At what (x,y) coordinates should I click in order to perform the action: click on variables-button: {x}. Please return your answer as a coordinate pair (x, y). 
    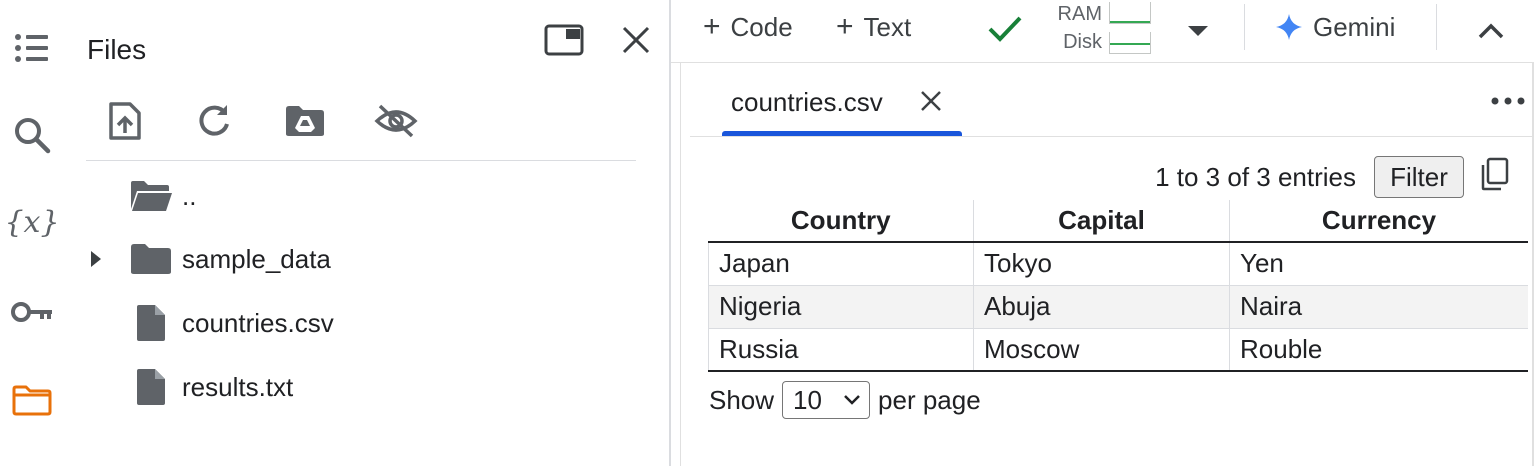
    Looking at the image, I should click on (31, 222).